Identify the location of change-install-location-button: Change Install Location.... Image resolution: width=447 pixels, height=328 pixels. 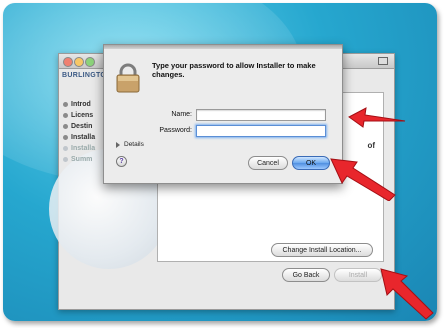
(322, 250).